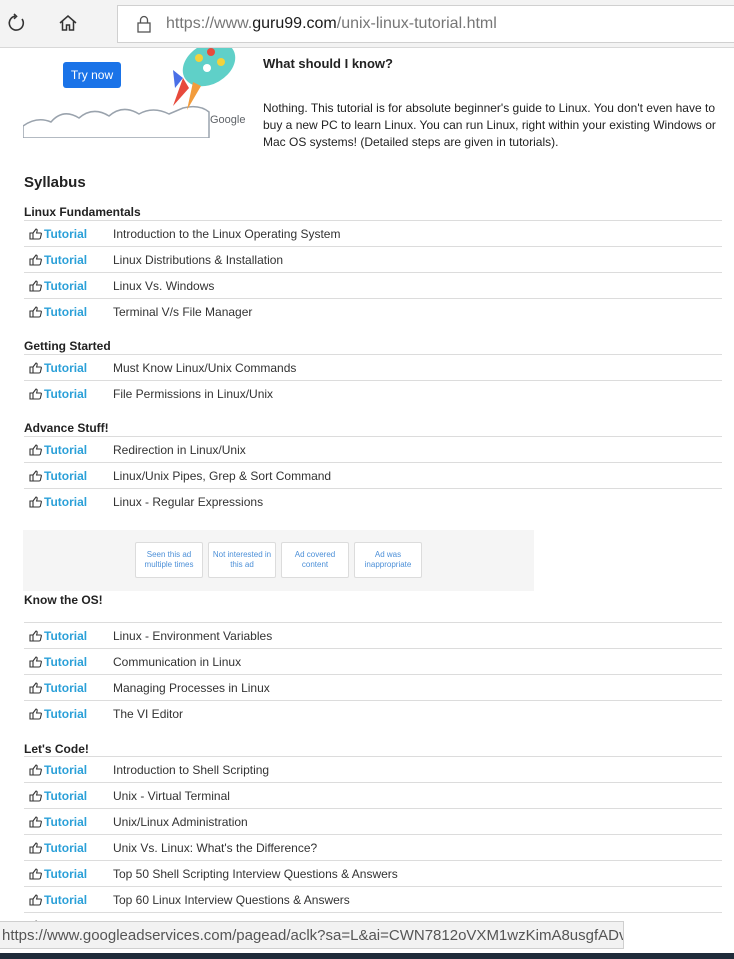  I want to click on tutorial-title: Linux/Unix Pipes, Grep & Sort Command, so click(222, 475).